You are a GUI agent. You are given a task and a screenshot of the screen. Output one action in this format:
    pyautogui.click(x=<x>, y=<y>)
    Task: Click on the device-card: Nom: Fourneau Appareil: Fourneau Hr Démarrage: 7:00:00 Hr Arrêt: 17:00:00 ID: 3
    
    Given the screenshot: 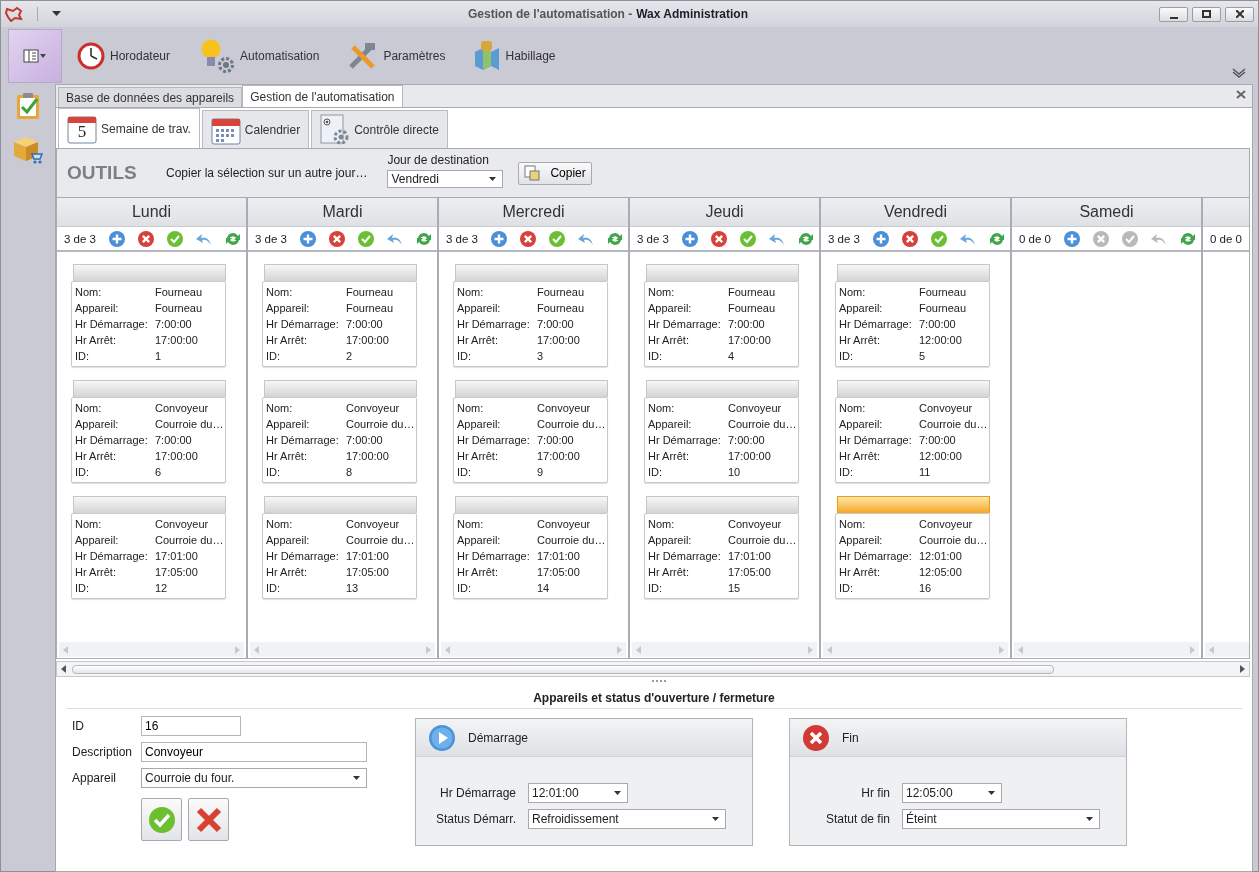 What is the action you would take?
    pyautogui.click(x=530, y=324)
    